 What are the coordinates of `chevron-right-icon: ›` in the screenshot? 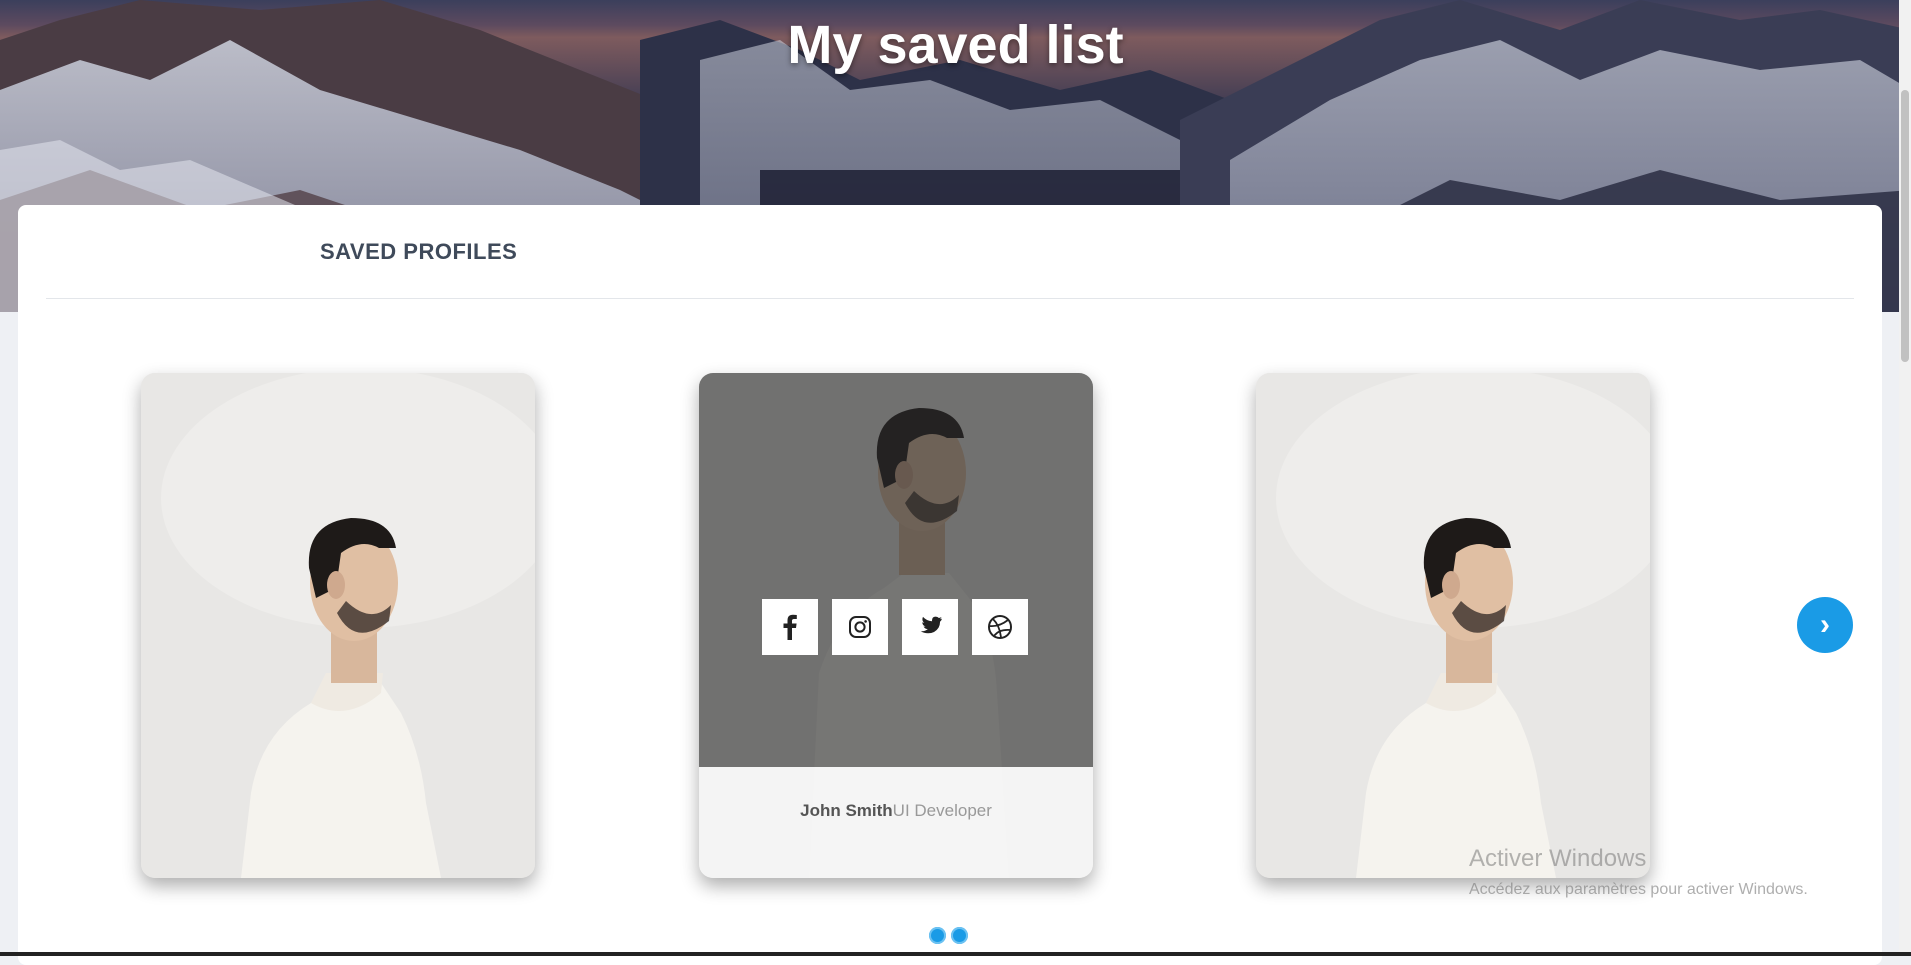 It's located at (1825, 624).